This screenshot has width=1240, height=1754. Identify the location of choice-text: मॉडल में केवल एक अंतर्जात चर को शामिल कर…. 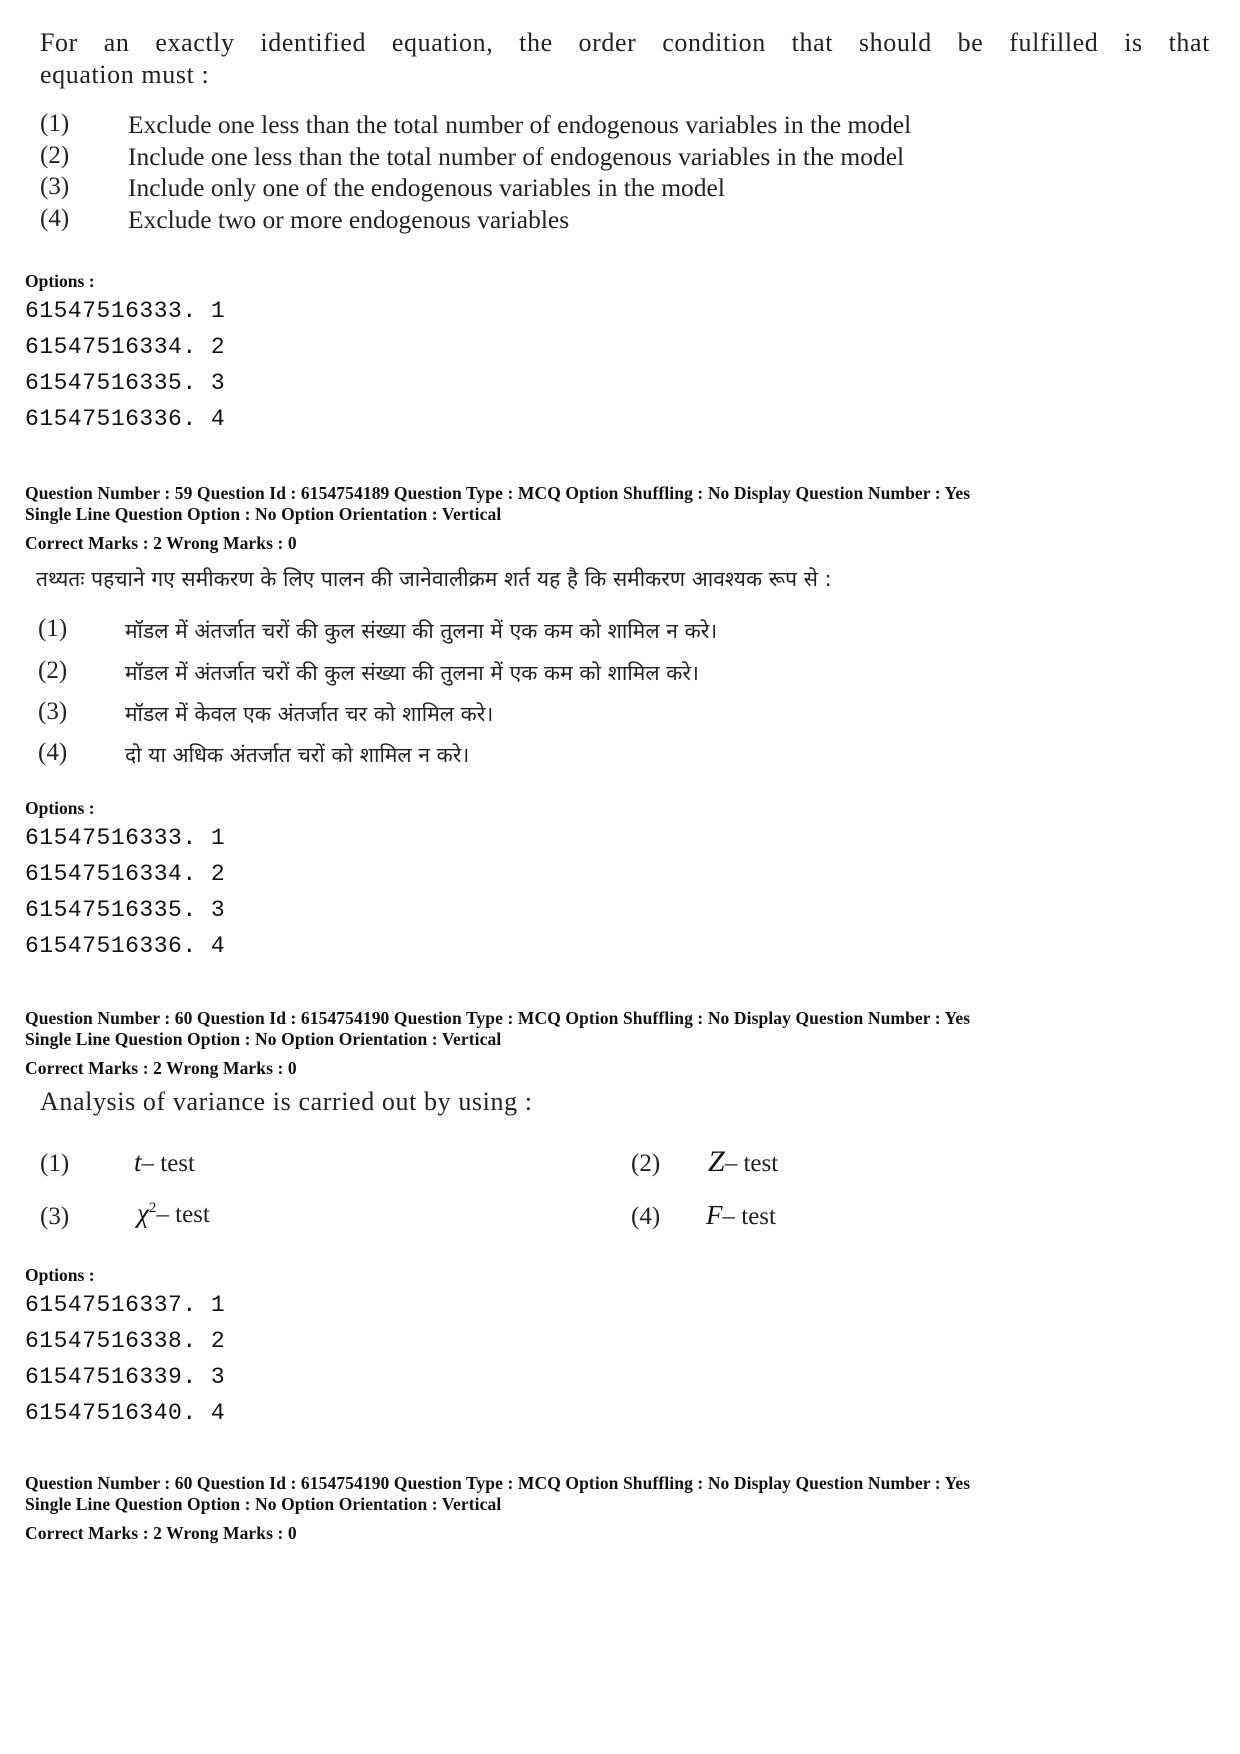
(309, 714).